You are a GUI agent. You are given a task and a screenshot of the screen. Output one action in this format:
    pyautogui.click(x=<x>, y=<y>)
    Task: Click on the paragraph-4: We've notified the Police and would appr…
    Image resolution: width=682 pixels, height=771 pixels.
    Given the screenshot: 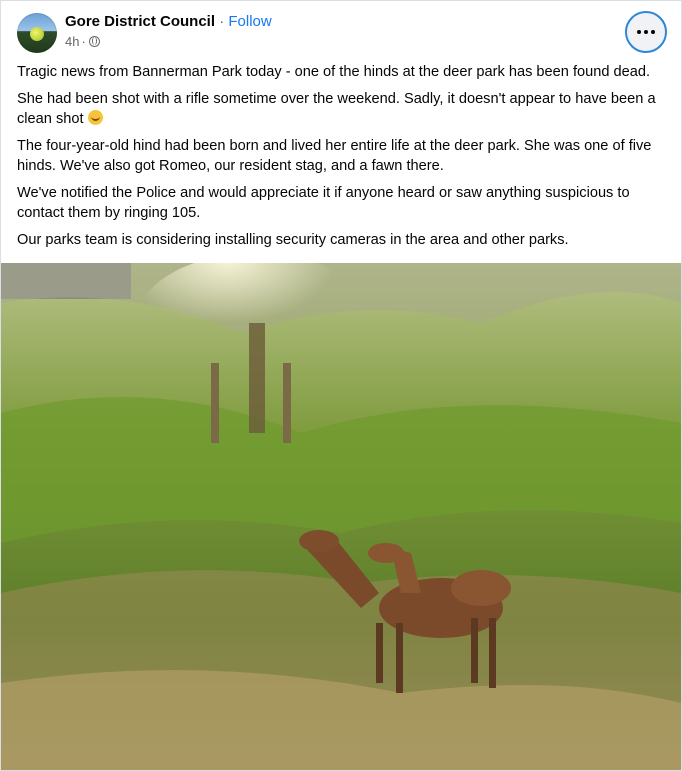 What is the action you would take?
    pyautogui.click(x=323, y=203)
    